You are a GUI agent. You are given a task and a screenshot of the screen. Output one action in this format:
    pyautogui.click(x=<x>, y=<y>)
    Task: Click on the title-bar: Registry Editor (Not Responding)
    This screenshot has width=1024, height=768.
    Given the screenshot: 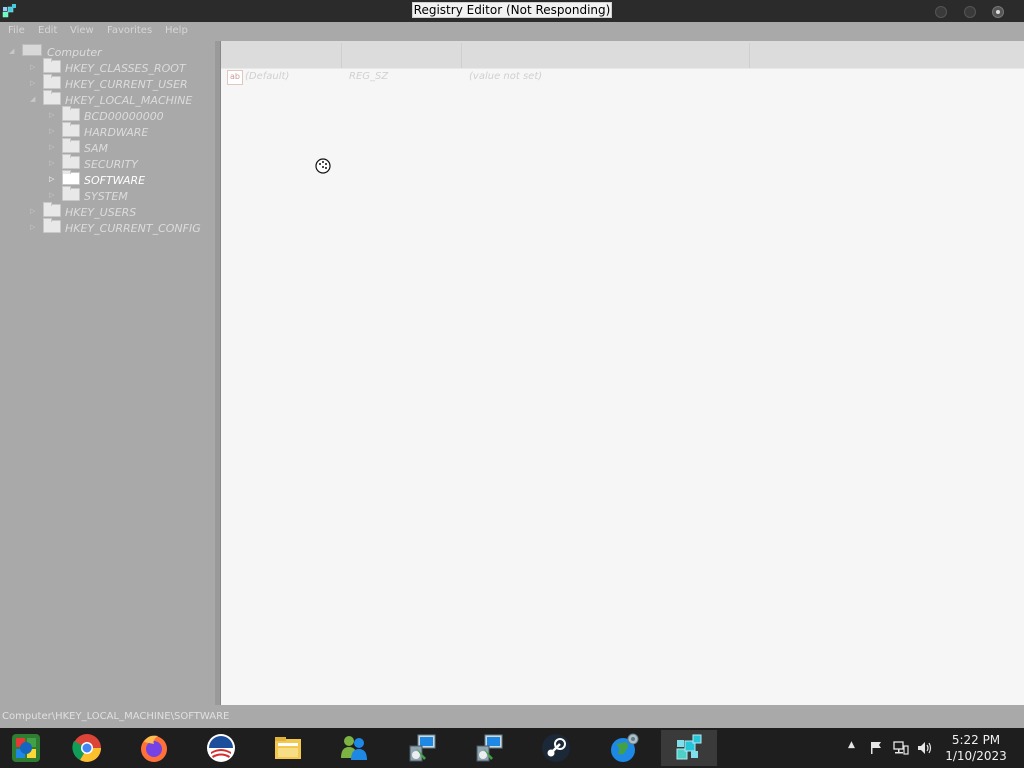 What is the action you would take?
    pyautogui.click(x=512, y=11)
    